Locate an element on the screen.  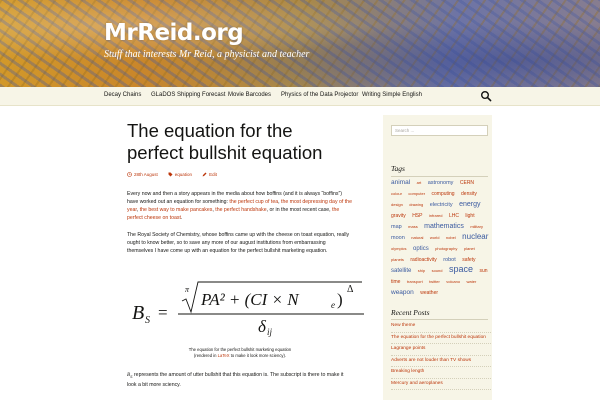
tag-link: nuclear is located at coordinates (475, 236).